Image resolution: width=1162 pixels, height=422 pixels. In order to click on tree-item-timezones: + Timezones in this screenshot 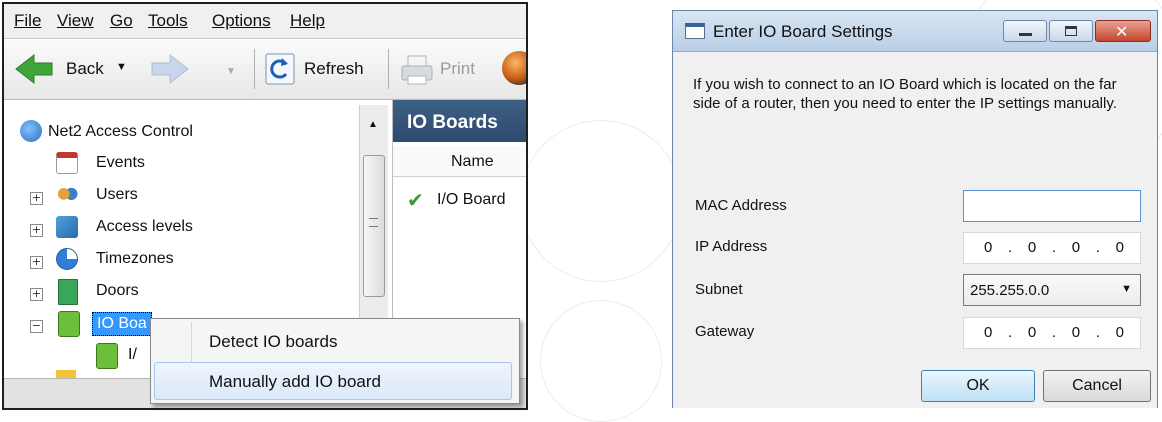, I will do `click(179, 261)`.